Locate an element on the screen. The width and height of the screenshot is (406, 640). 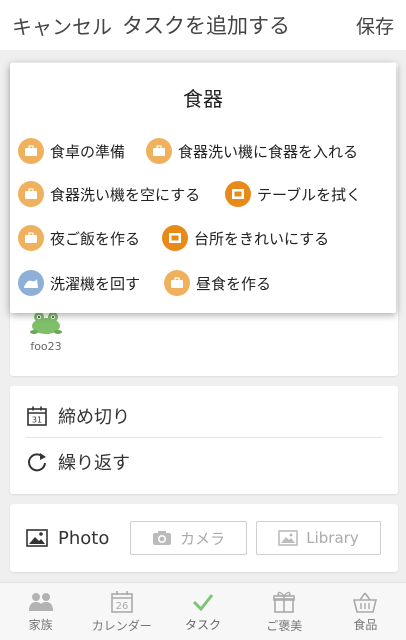
tab-food: 食品 is located at coordinates (365, 611).